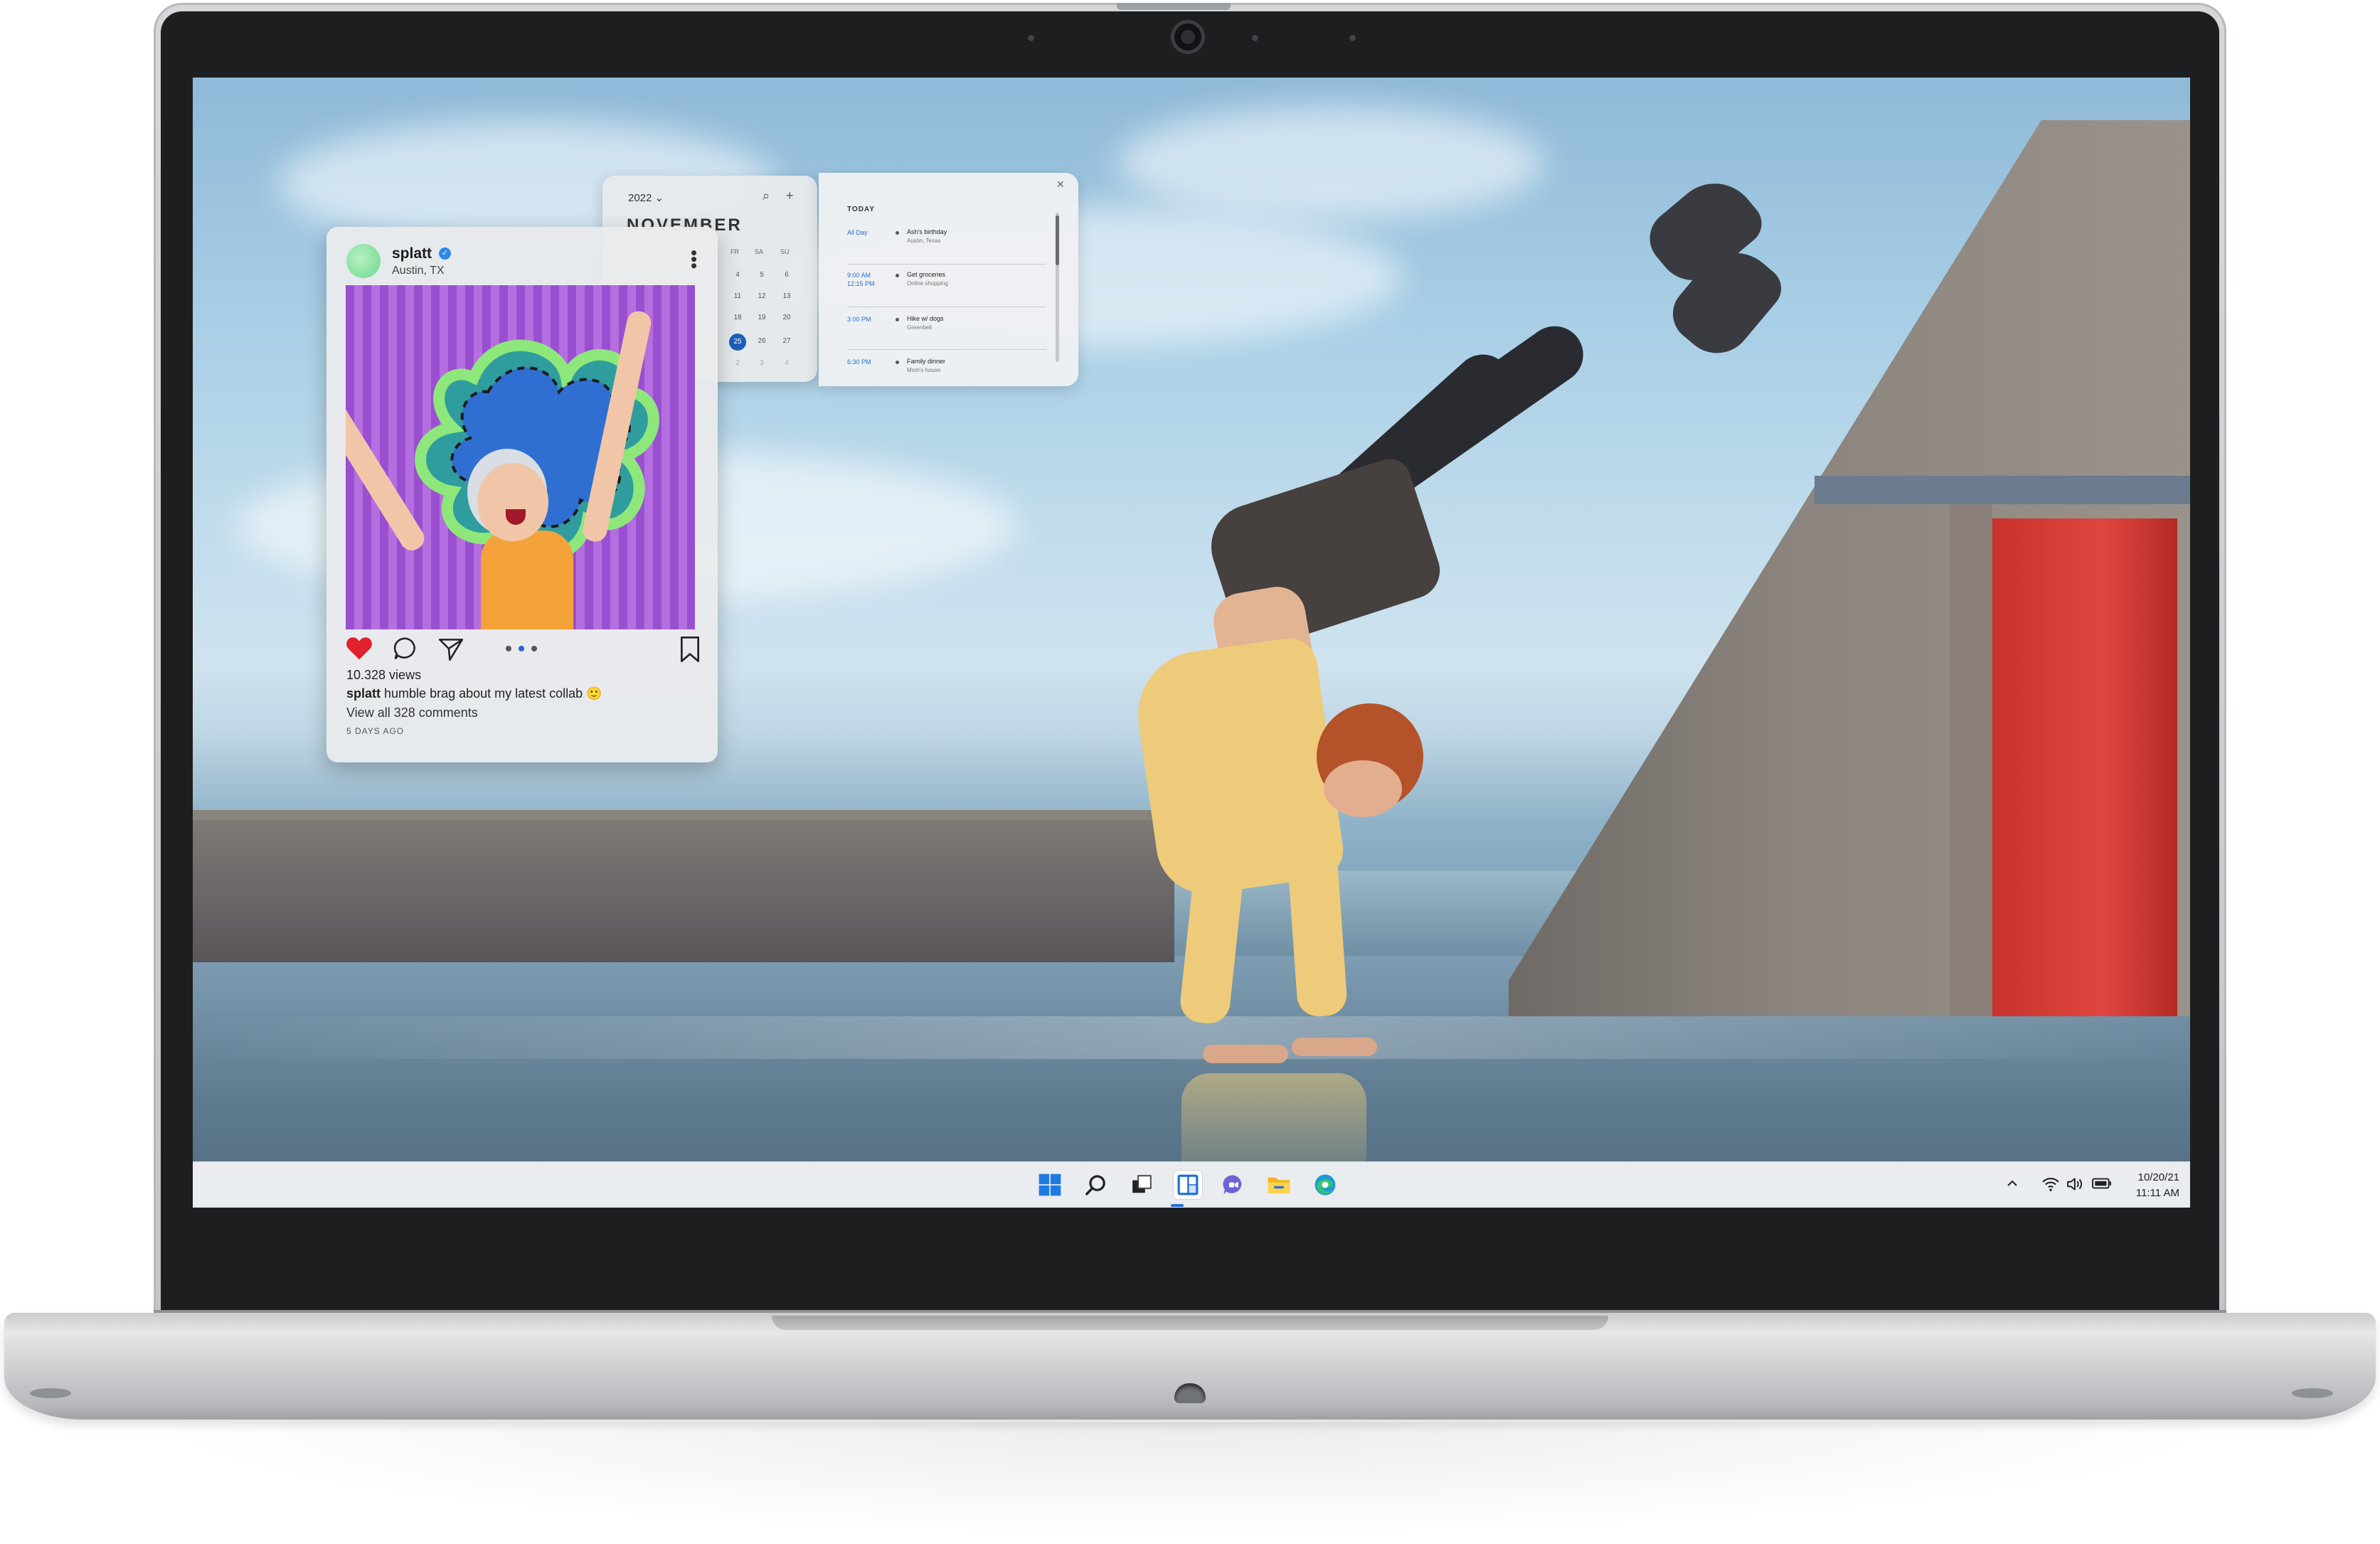 This screenshot has height=1544, width=2380. I want to click on event-title: Ash's birthday, so click(927, 232).